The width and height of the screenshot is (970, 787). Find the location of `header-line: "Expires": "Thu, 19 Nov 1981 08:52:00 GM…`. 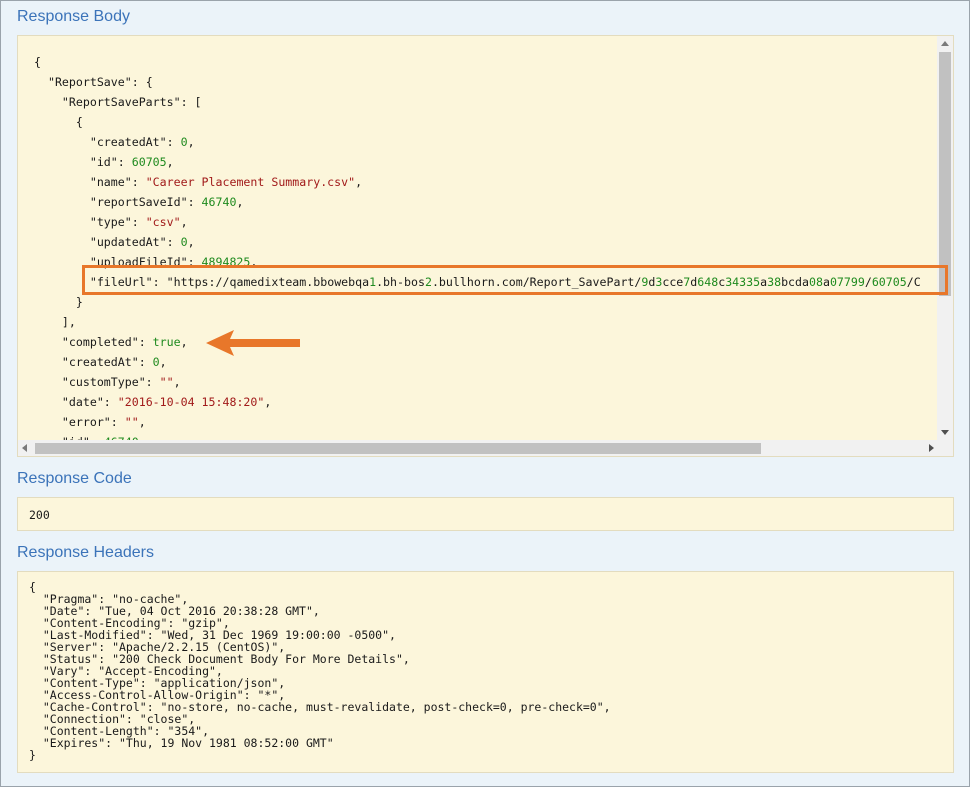

header-line: "Expires": "Thu, 19 Nov 1981 08:52:00 GM… is located at coordinates (181, 743).